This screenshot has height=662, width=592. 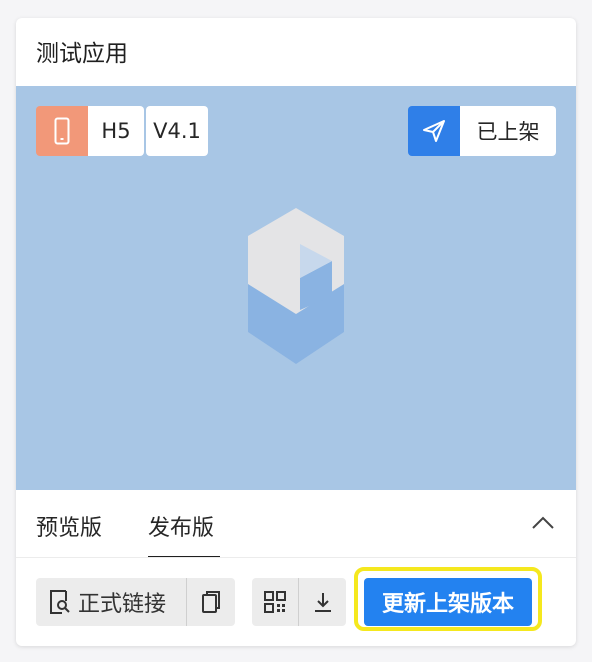 I want to click on app-title: 测试应用, so click(x=82, y=54).